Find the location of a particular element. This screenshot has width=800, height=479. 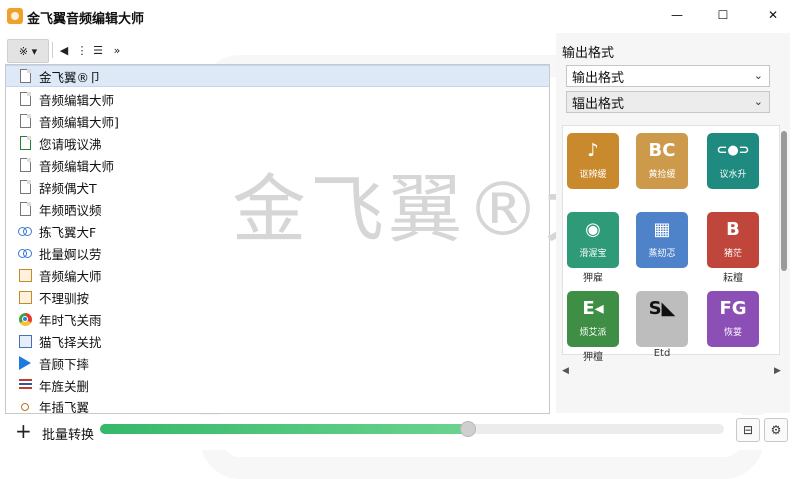

format-grid-scrollbar is located at coordinates (784, 239).